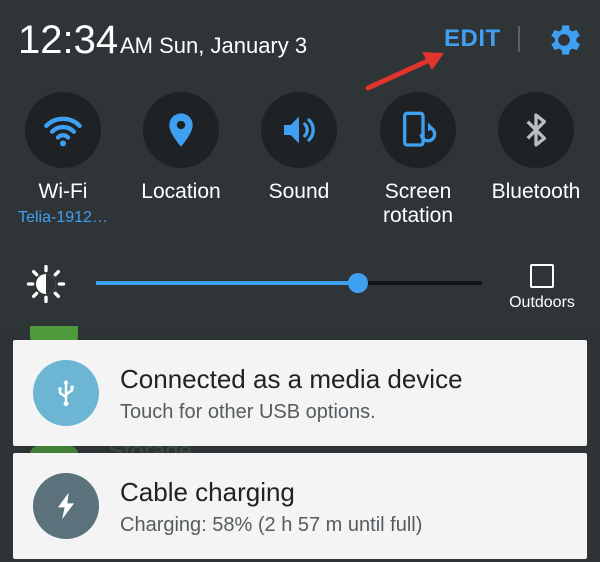  I want to click on usb-notification-subtitle: Touch for other USB options., so click(248, 412).